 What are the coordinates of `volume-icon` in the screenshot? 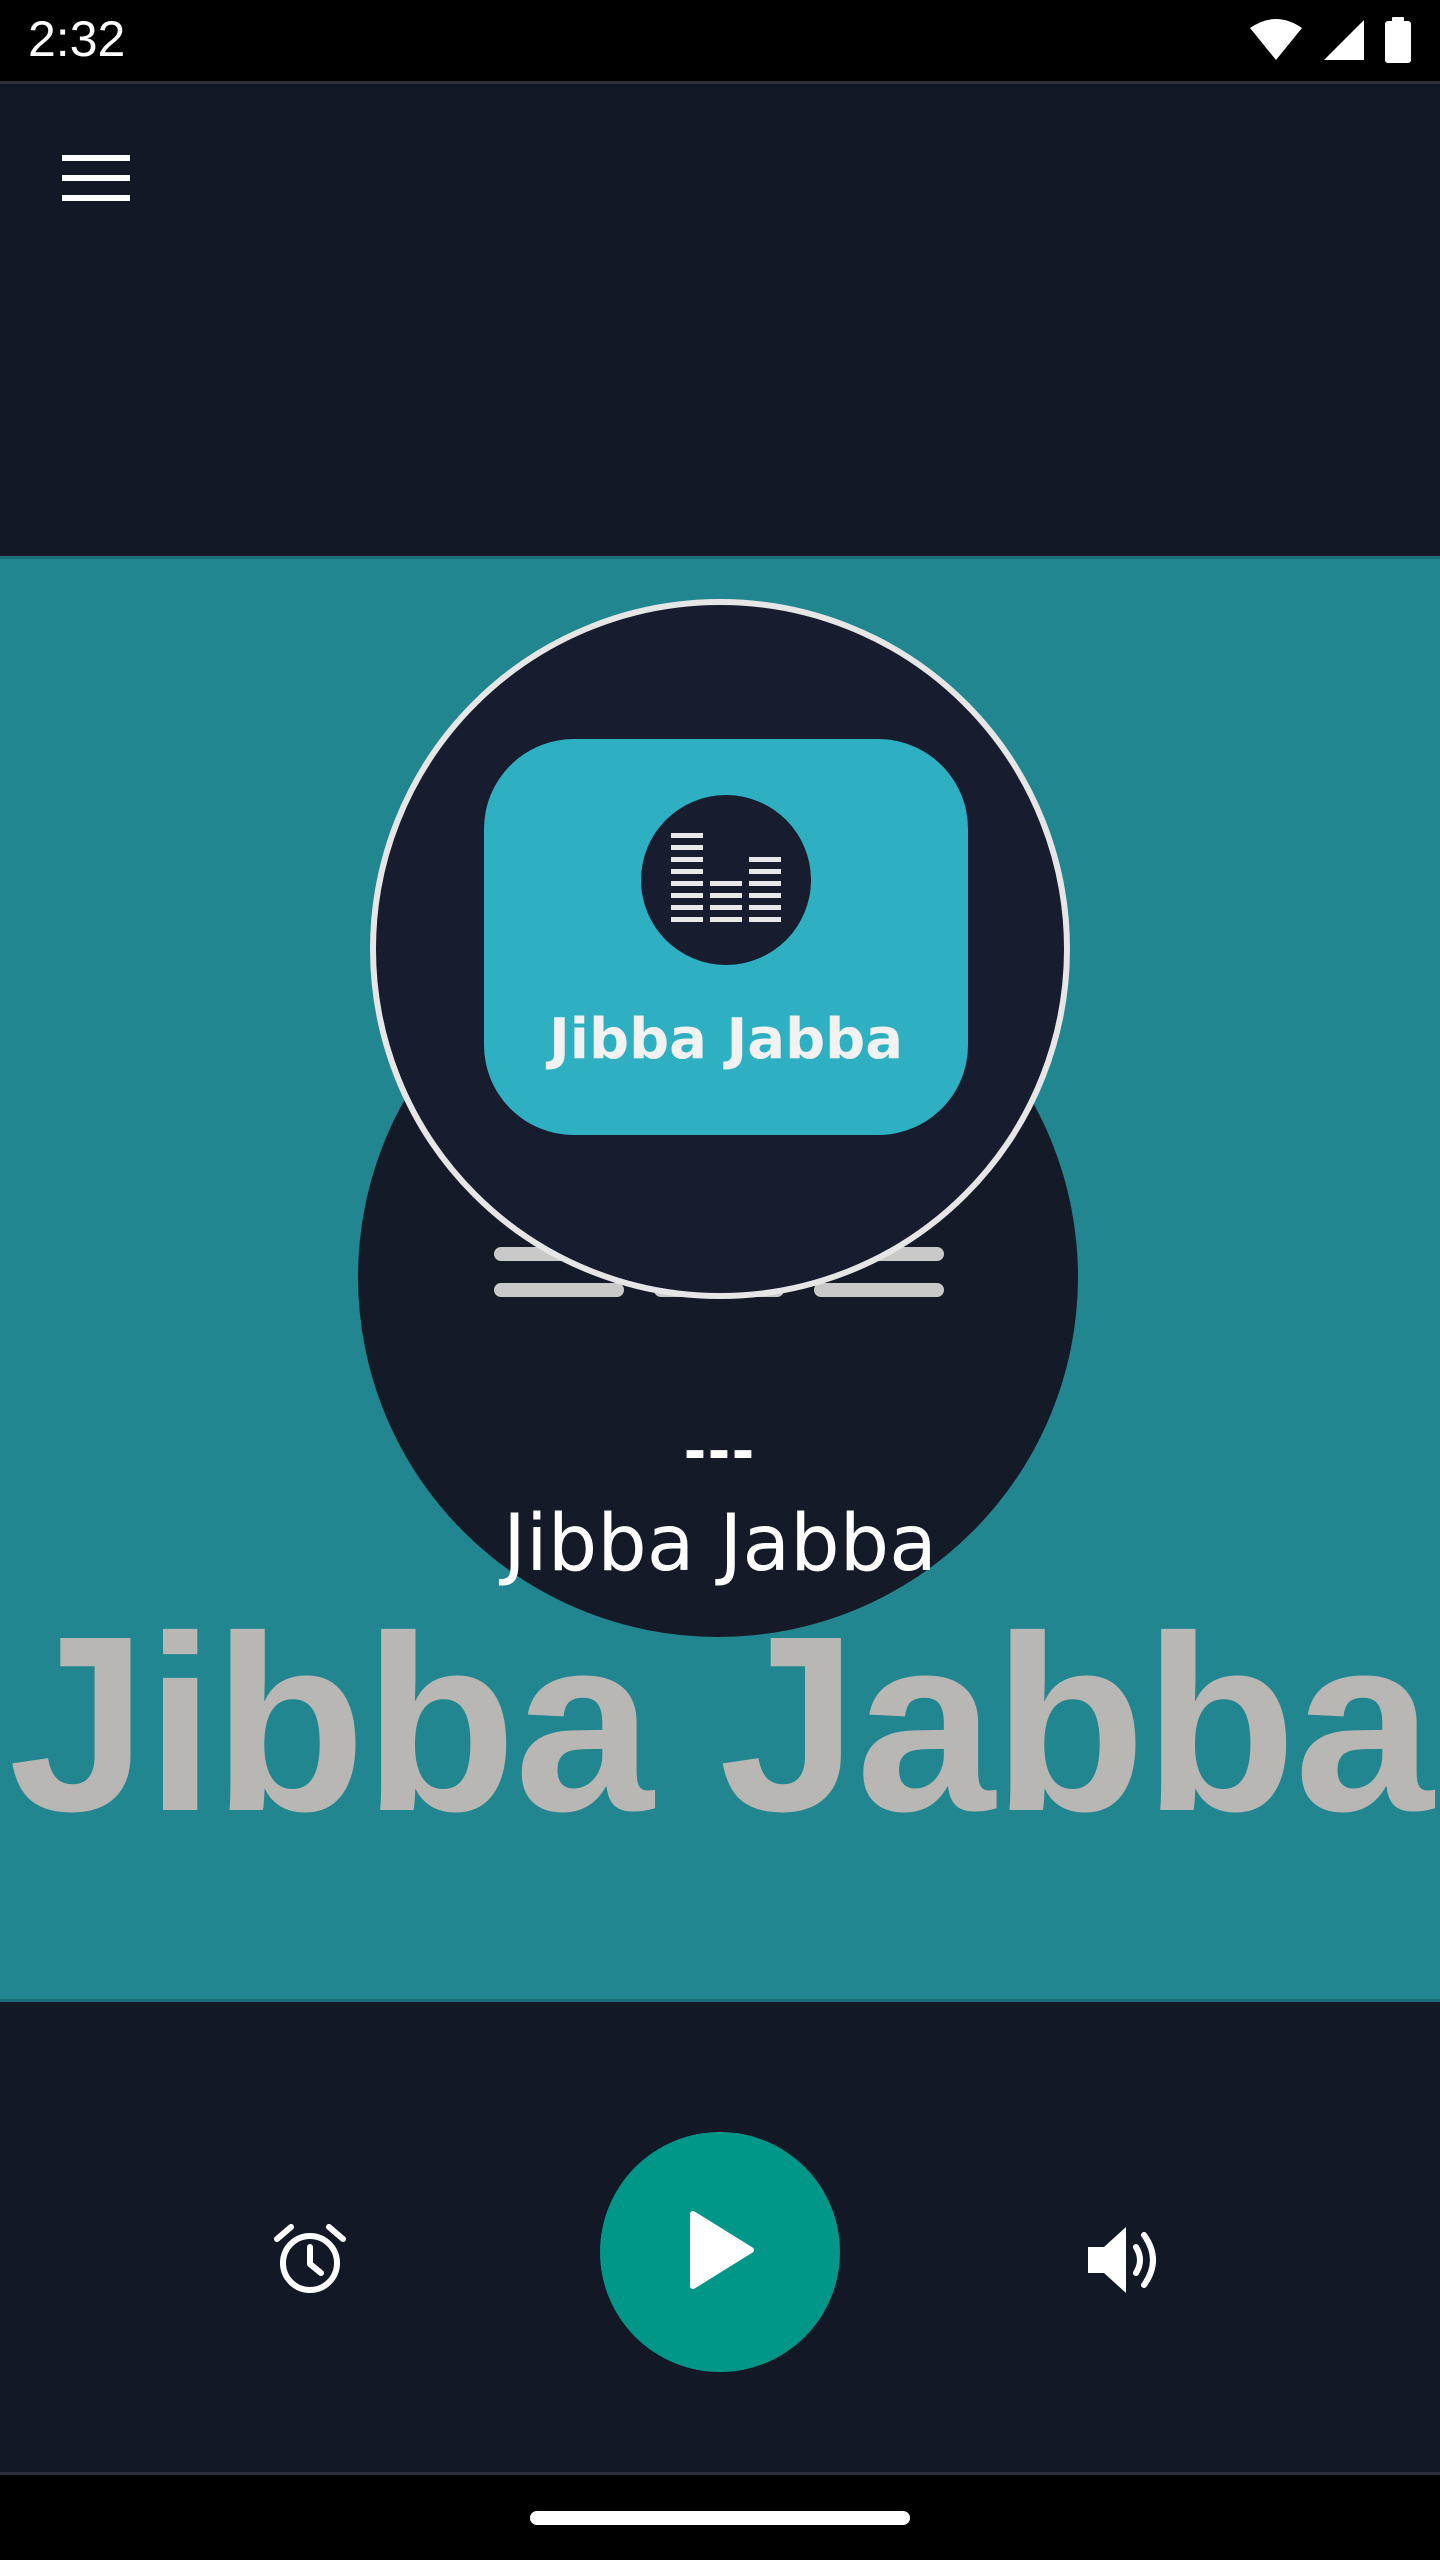 It's located at (1126, 2262).